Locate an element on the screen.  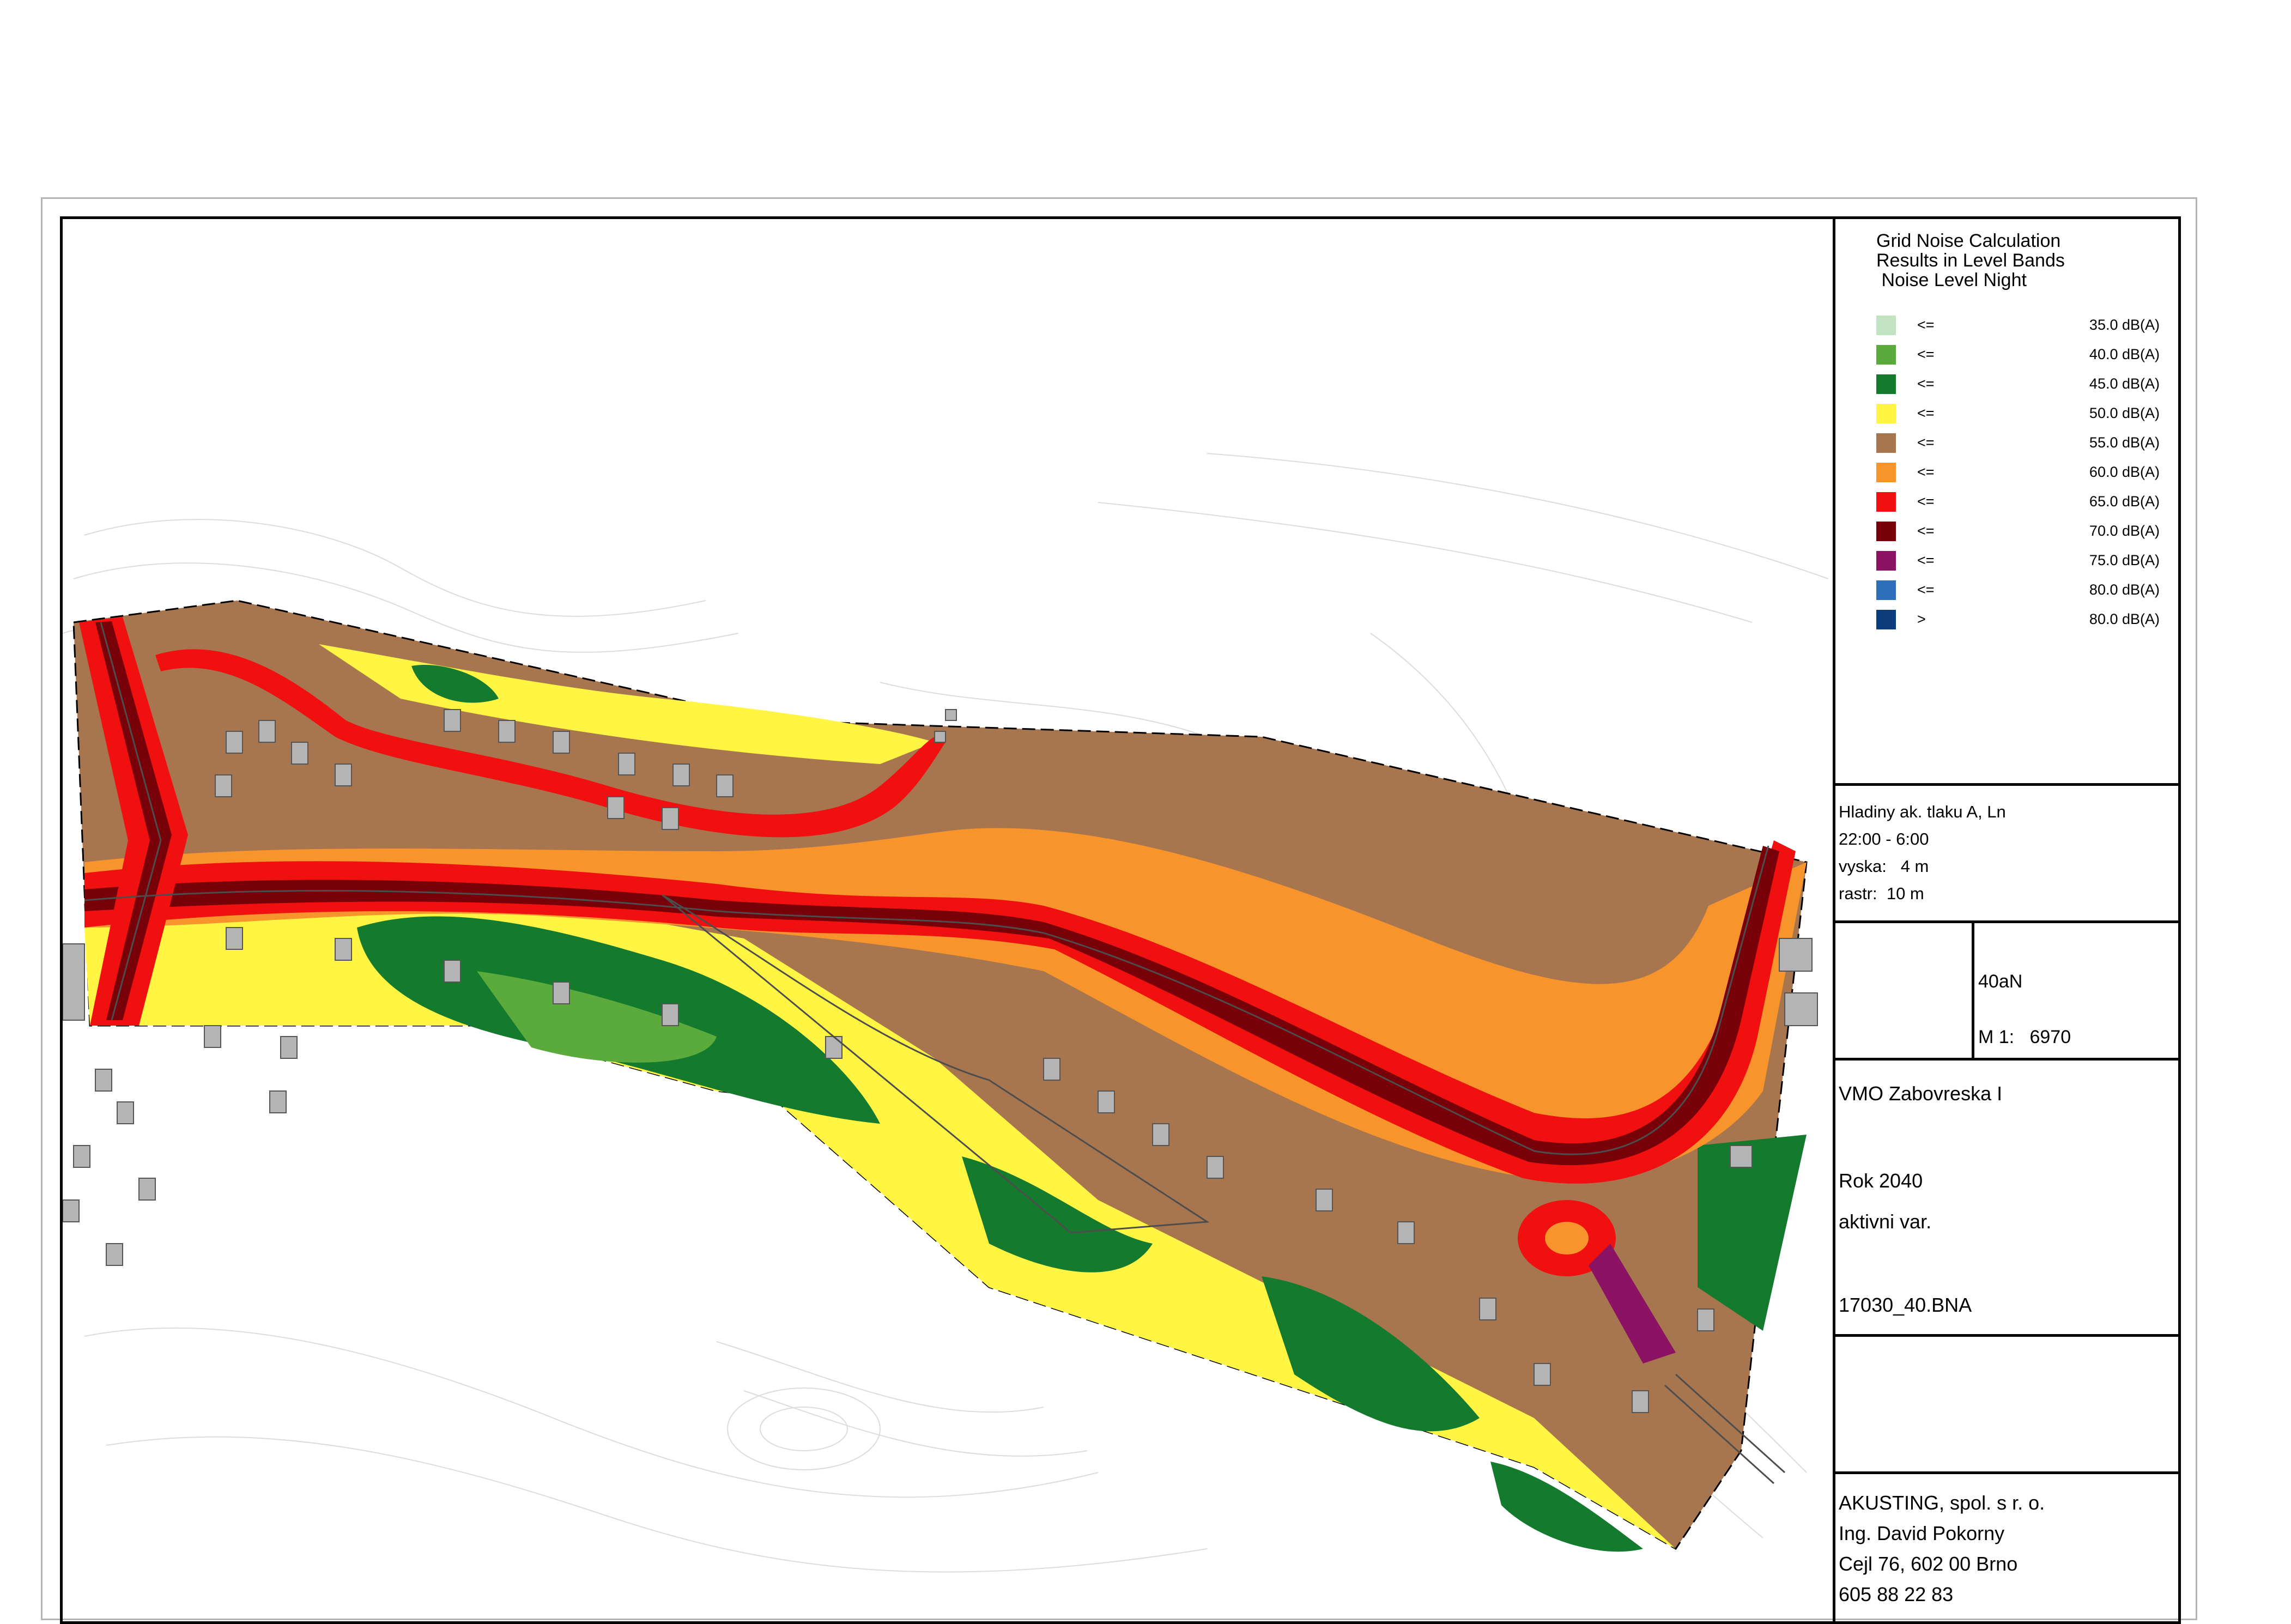
legend-row: >80.0 dB(A) is located at coordinates (2018, 620).